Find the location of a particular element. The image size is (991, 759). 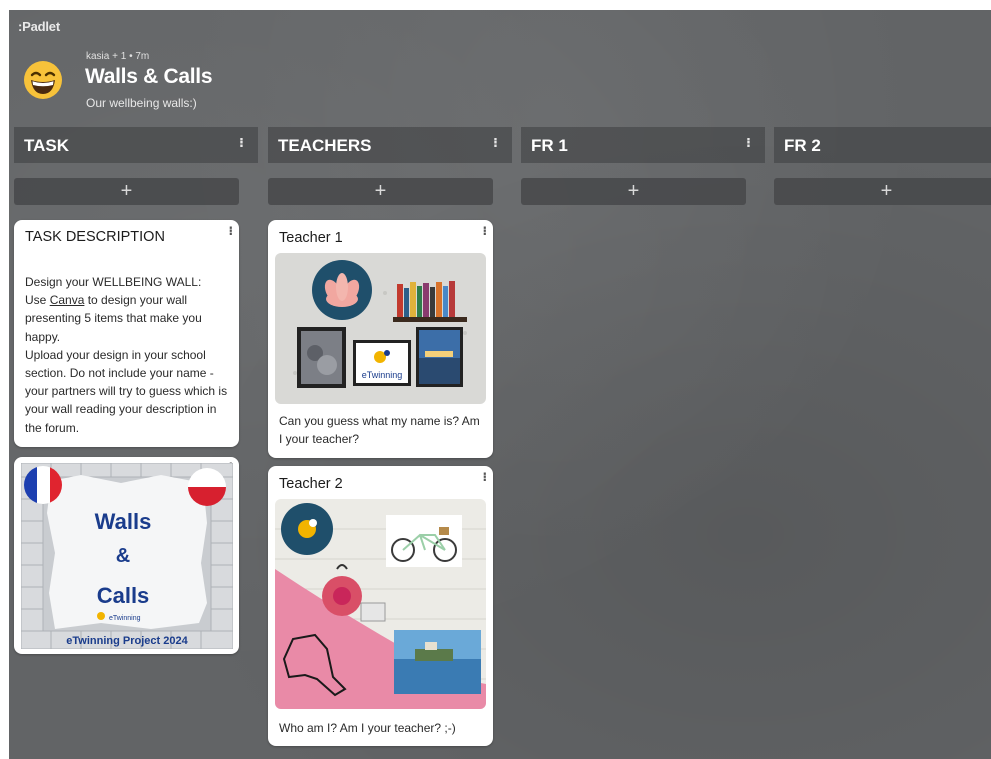

svg-text: Calls is located at coordinates (123, 595).